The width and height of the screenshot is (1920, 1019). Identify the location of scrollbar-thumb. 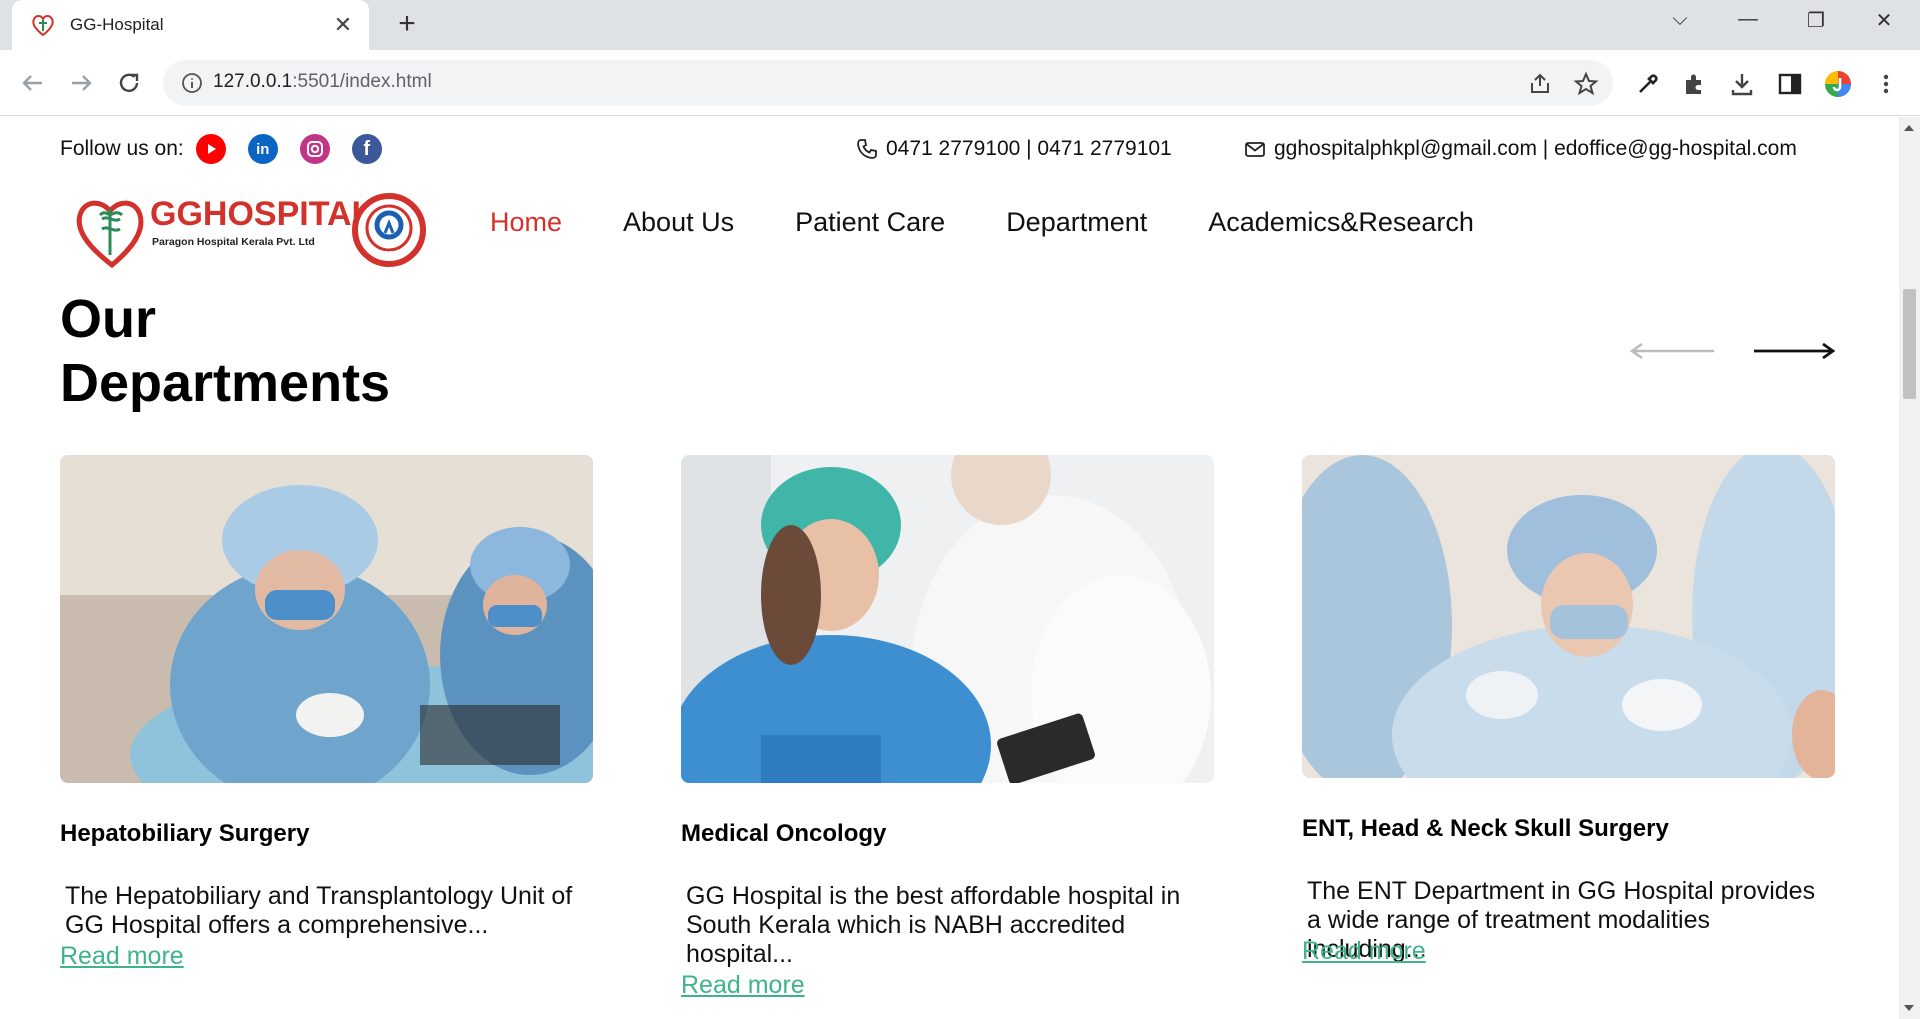
(1909, 344).